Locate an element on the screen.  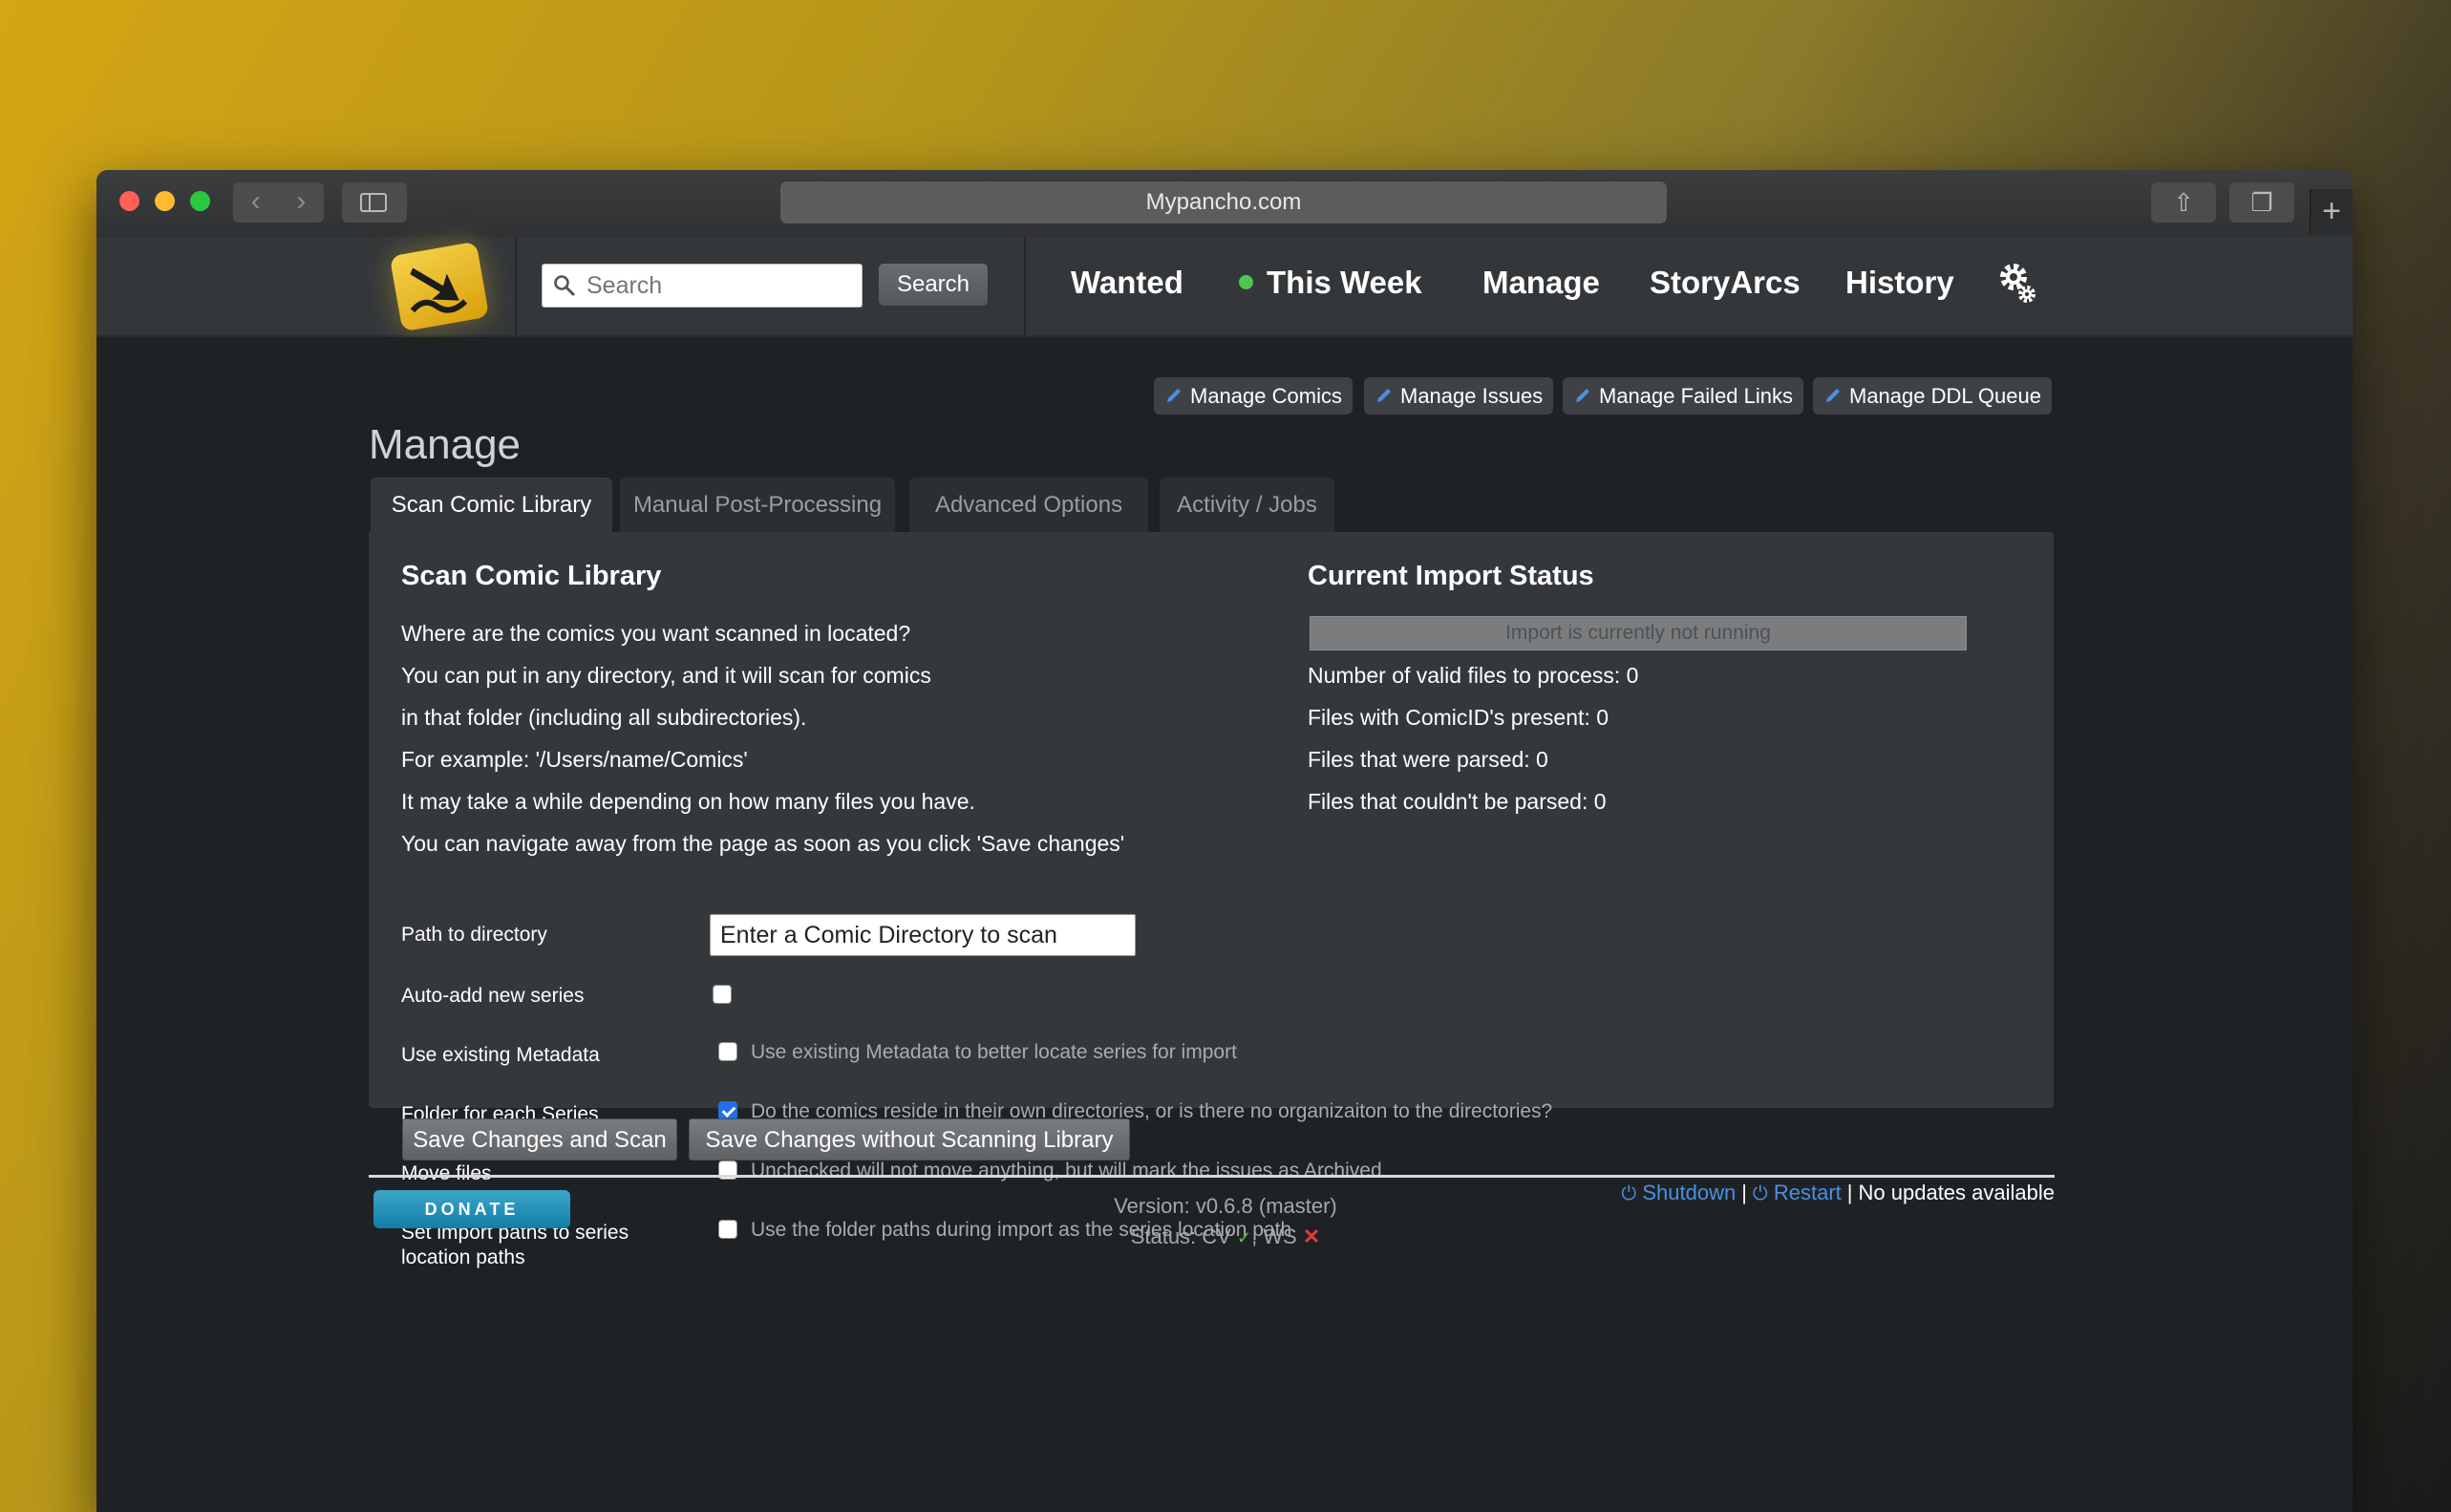
option-label: Auto-add new series is located at coordinates (493, 996).